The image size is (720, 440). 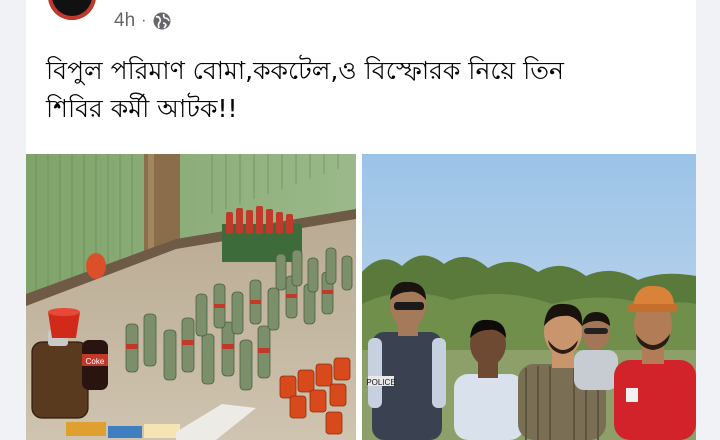 I want to click on avatar, so click(x=72, y=10).